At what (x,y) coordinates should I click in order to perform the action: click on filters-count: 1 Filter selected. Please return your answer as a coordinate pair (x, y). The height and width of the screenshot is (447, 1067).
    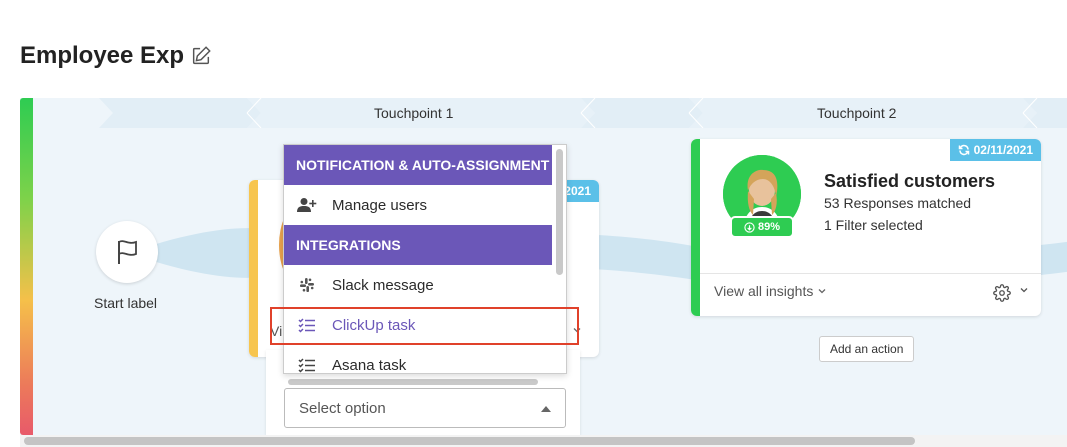
    Looking at the image, I should click on (873, 225).